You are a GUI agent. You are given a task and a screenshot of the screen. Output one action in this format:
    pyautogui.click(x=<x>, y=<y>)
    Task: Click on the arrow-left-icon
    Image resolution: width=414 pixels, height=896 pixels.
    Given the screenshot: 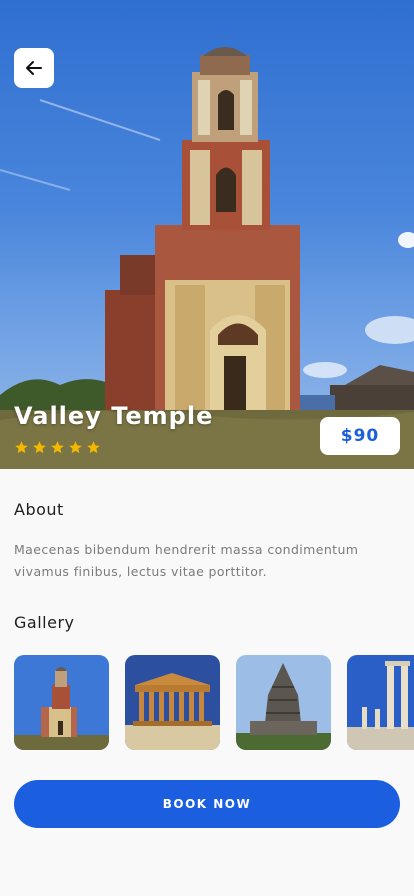 What is the action you would take?
    pyautogui.click(x=34, y=68)
    